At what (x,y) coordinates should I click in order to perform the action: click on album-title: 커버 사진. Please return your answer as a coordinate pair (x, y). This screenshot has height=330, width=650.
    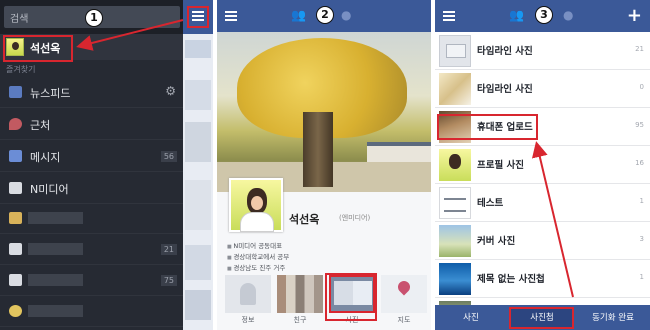
    Looking at the image, I should click on (496, 241).